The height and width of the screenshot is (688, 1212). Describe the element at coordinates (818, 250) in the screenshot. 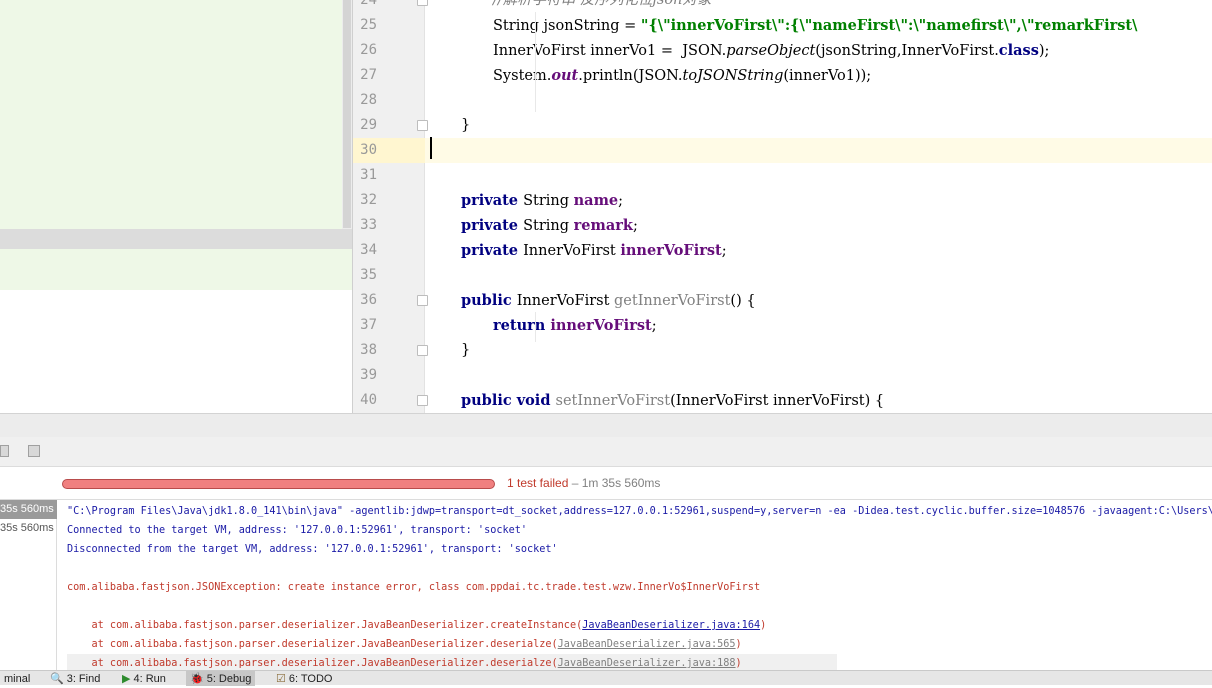

I see `code-line: private InnerVoFirst innerVoFirst;` at that location.